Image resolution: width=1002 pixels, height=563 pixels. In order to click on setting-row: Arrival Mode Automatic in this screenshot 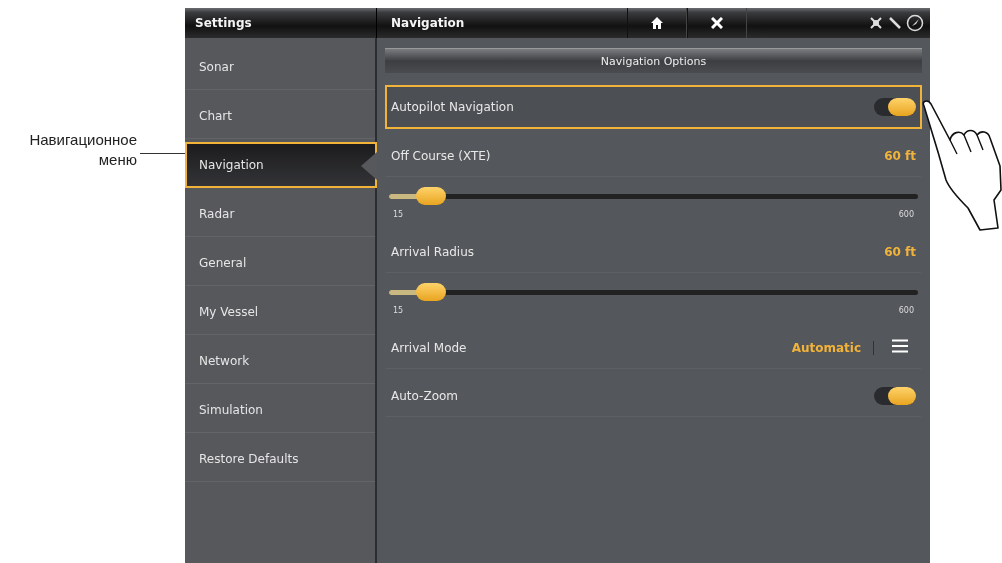, I will do `click(653, 347)`.